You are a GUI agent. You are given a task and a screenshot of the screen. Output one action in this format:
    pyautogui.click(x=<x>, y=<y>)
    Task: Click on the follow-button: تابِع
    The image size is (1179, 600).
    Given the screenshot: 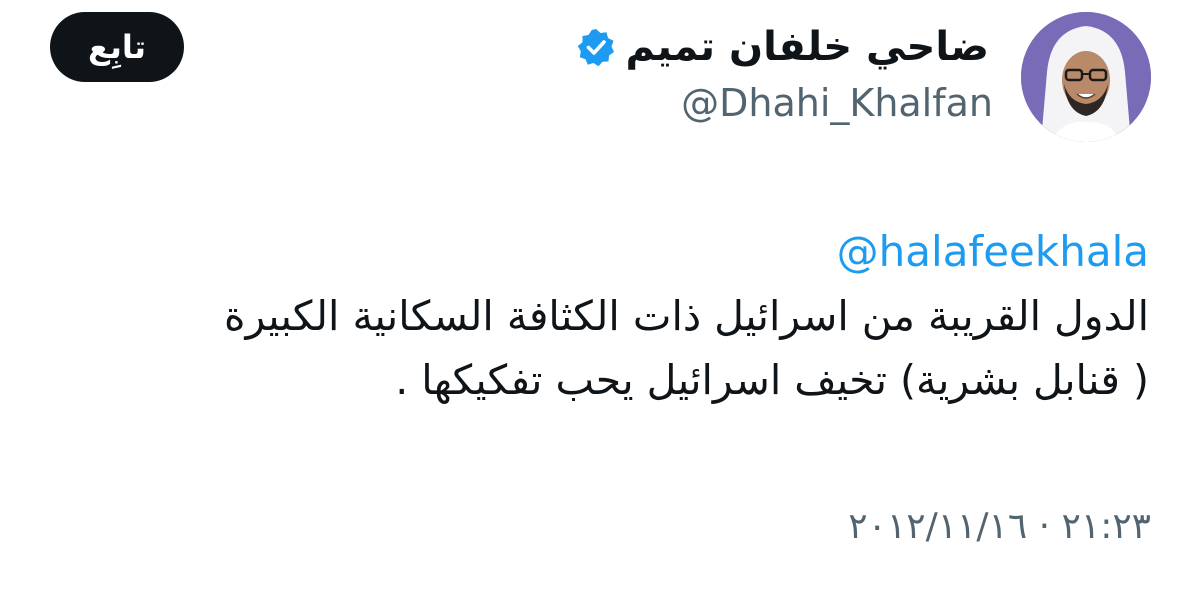 What is the action you would take?
    pyautogui.click(x=117, y=47)
    